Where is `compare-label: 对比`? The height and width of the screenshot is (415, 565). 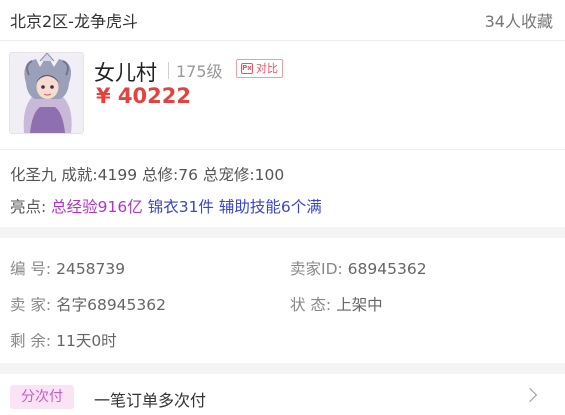 compare-label: 对比 is located at coordinates (267, 68).